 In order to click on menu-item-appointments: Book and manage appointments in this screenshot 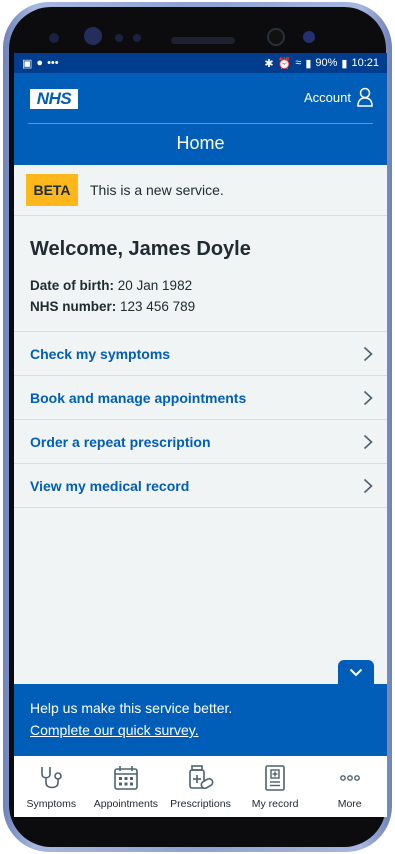, I will do `click(200, 398)`.